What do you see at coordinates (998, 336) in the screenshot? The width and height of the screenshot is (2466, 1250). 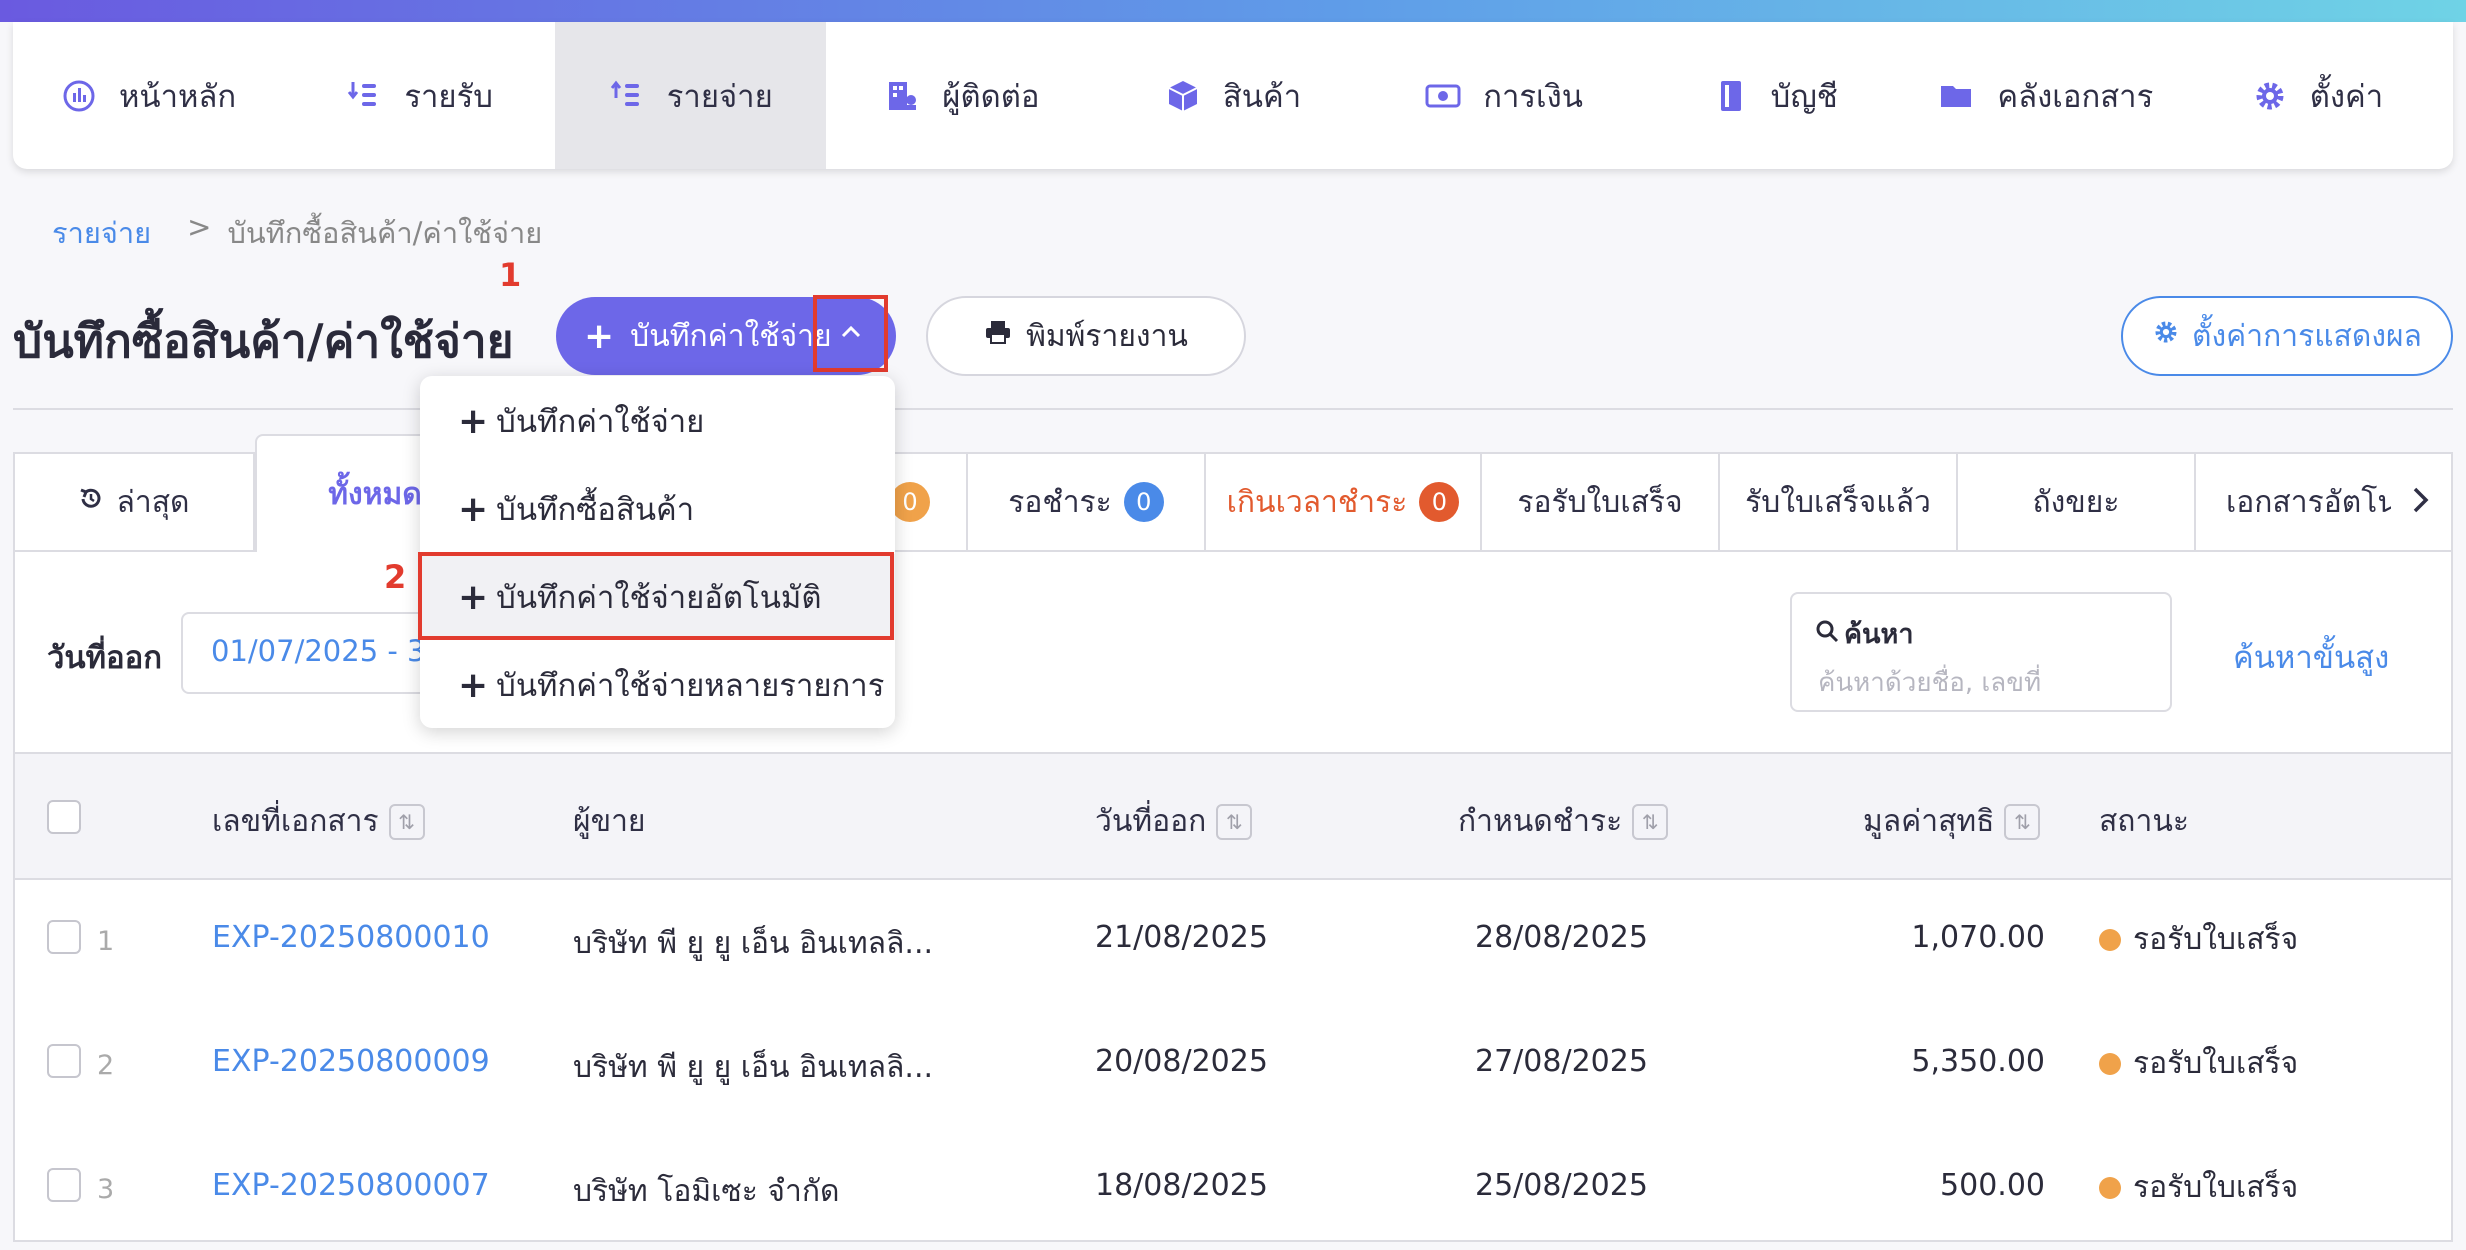 I see `printer-icon` at bounding box center [998, 336].